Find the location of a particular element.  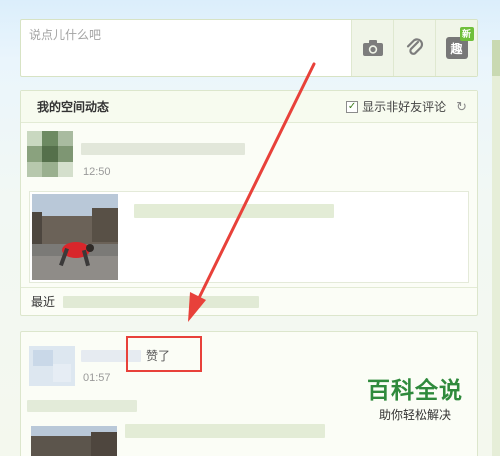

feed-title: 我的空间动态 is located at coordinates (73, 107).